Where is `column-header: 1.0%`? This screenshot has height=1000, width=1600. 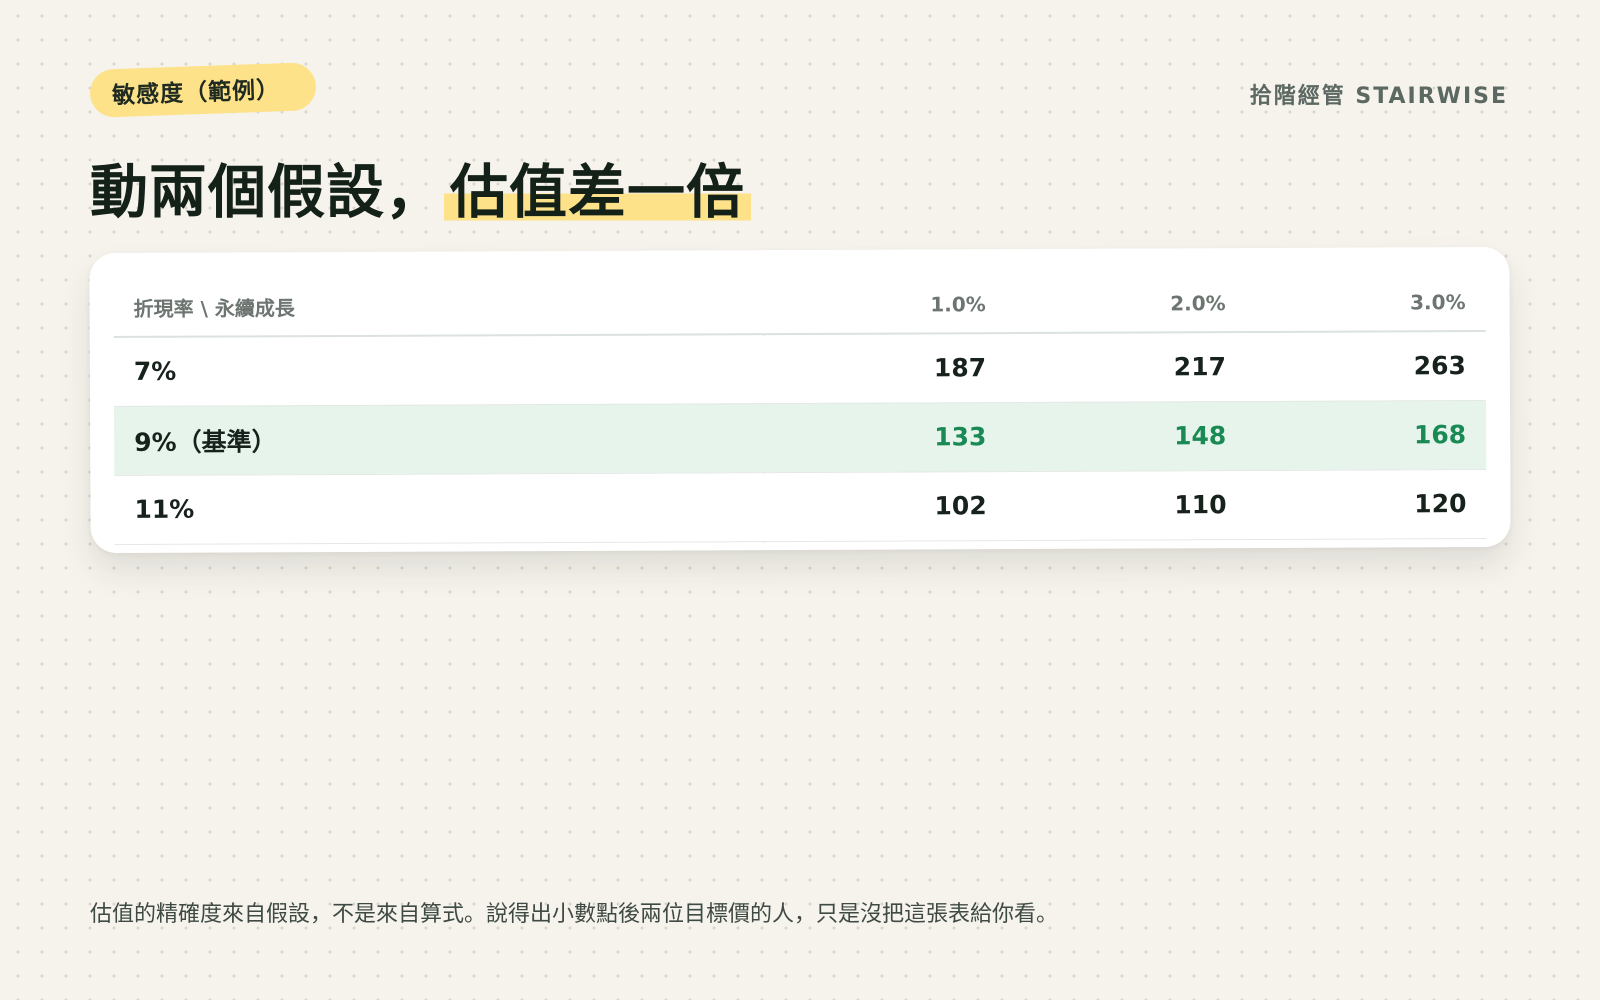
column-header: 1.0% is located at coordinates (885, 305).